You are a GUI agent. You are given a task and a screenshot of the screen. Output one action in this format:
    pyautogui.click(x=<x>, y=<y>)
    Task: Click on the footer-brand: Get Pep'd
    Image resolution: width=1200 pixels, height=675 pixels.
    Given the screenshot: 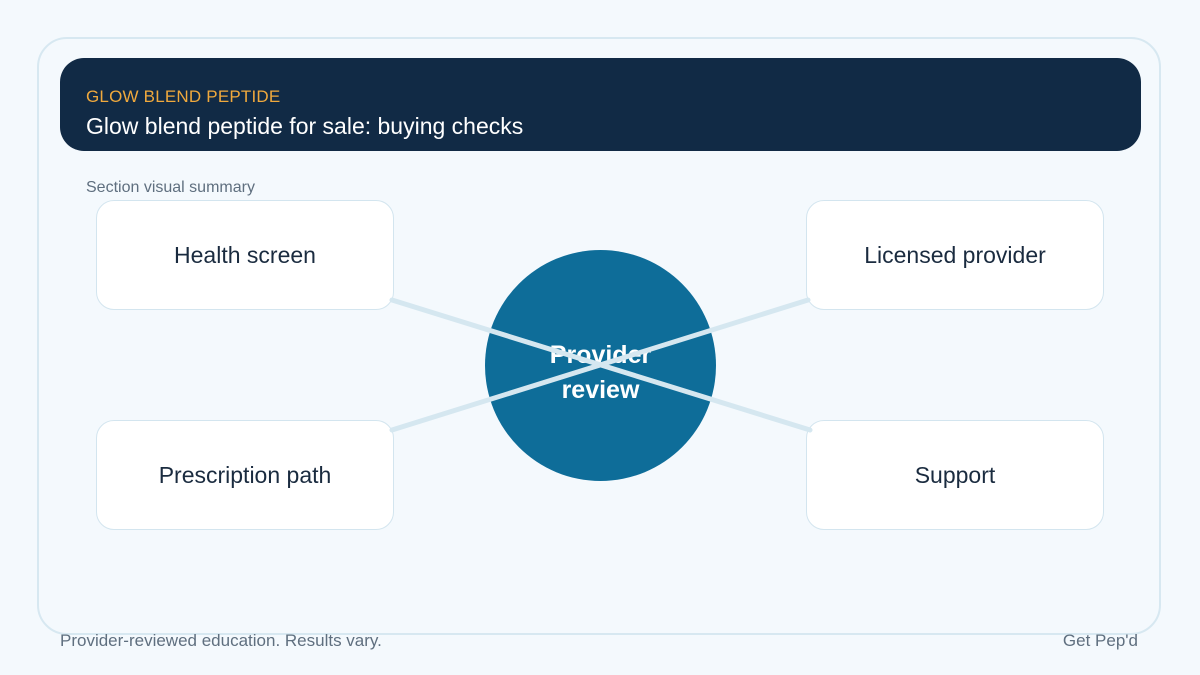 What is the action you would take?
    pyautogui.click(x=1100, y=640)
    